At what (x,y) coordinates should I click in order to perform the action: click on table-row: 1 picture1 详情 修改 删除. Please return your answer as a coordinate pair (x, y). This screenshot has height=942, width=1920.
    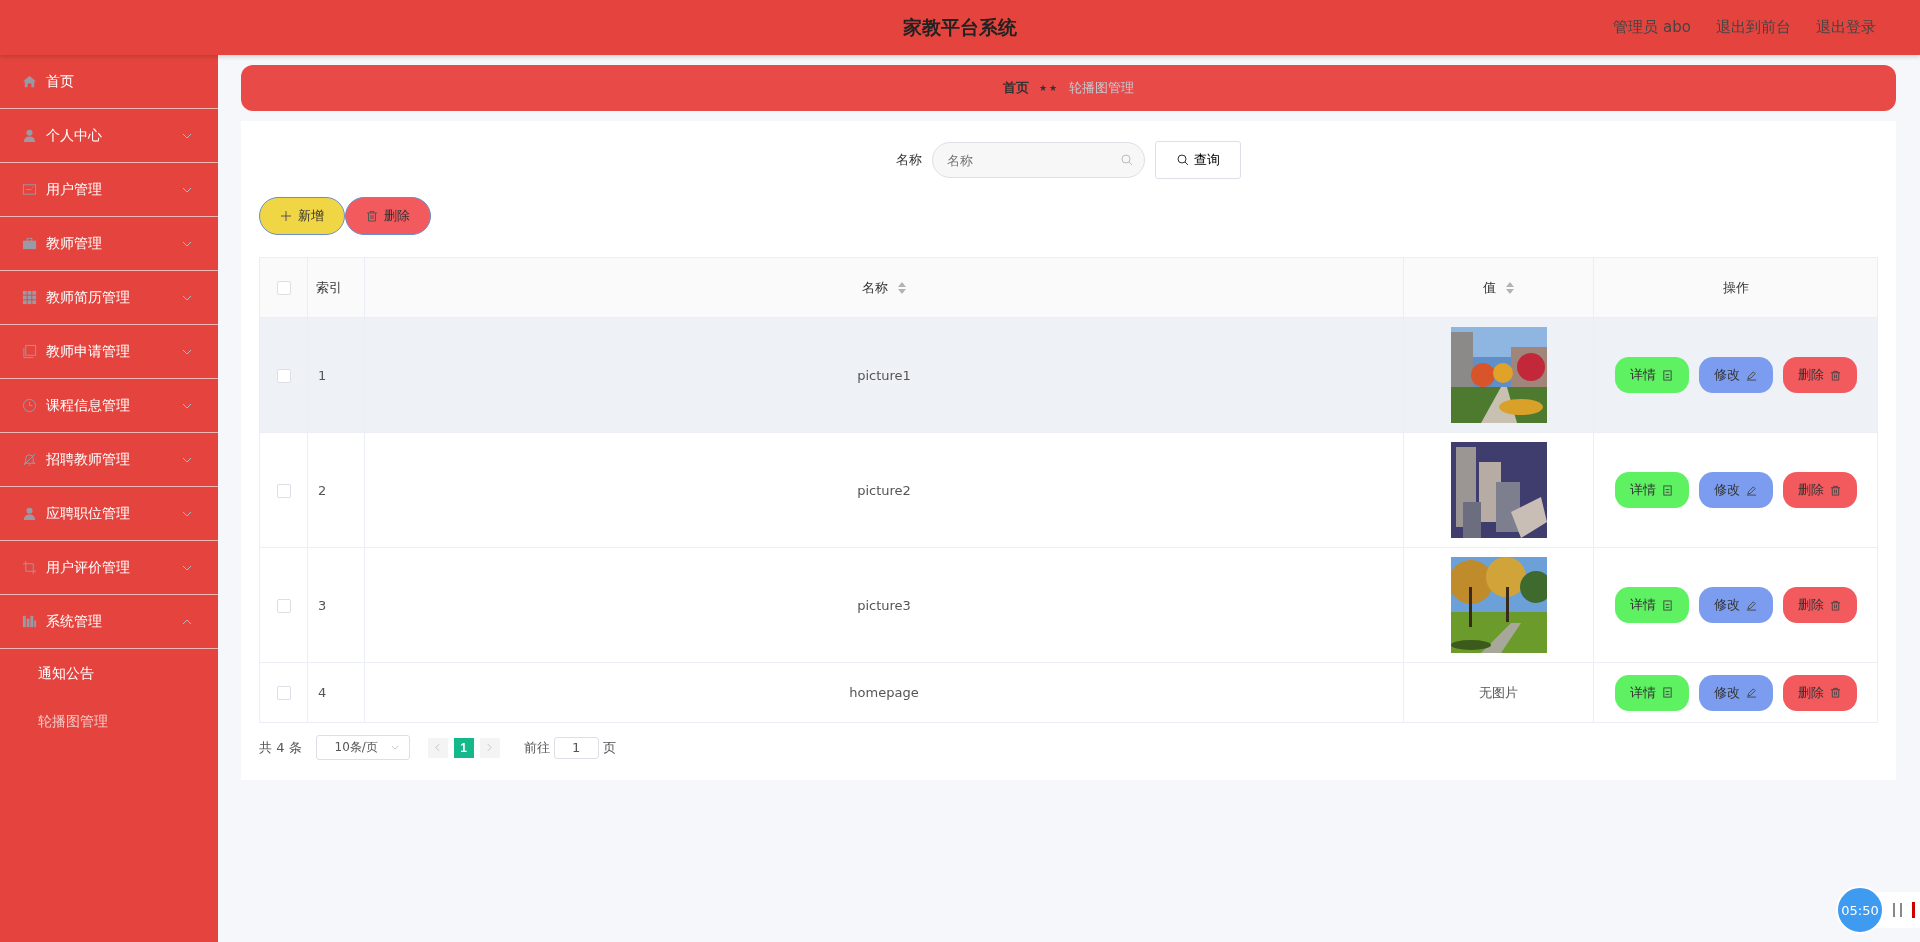
    Looking at the image, I should click on (1068, 375).